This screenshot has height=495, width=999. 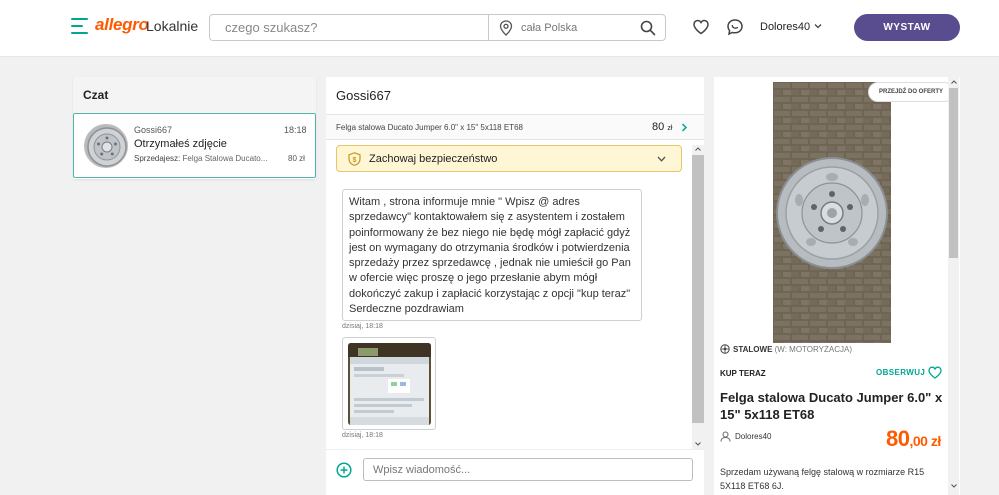 What do you see at coordinates (907, 27) in the screenshot?
I see `post-offer-button: WYSTAW` at bounding box center [907, 27].